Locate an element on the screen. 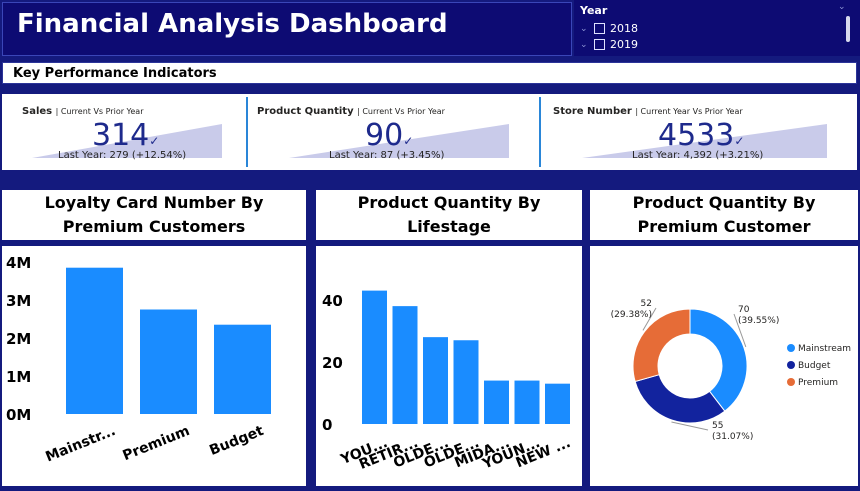 The image size is (860, 491). data-label-pct: (31.07%) is located at coordinates (732, 437).